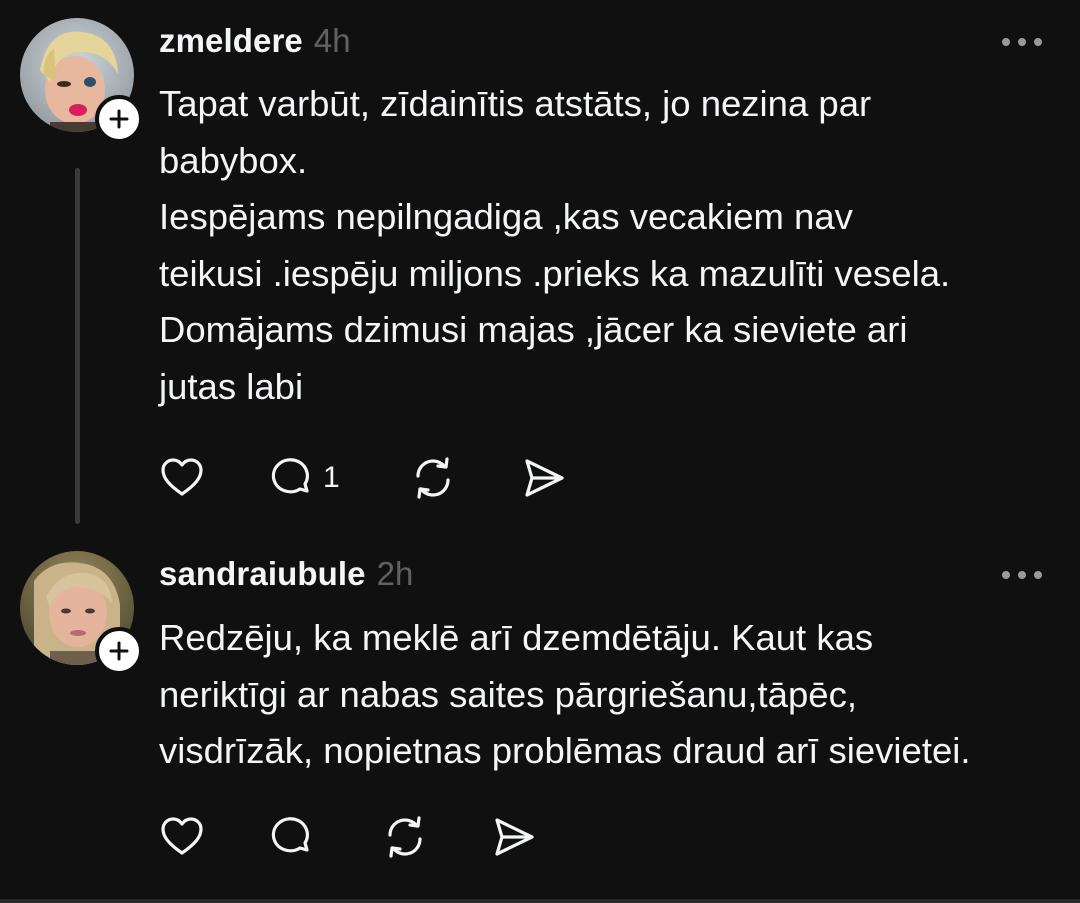  Describe the element at coordinates (395, 573) in the screenshot. I see `timestamp: 2h` at that location.